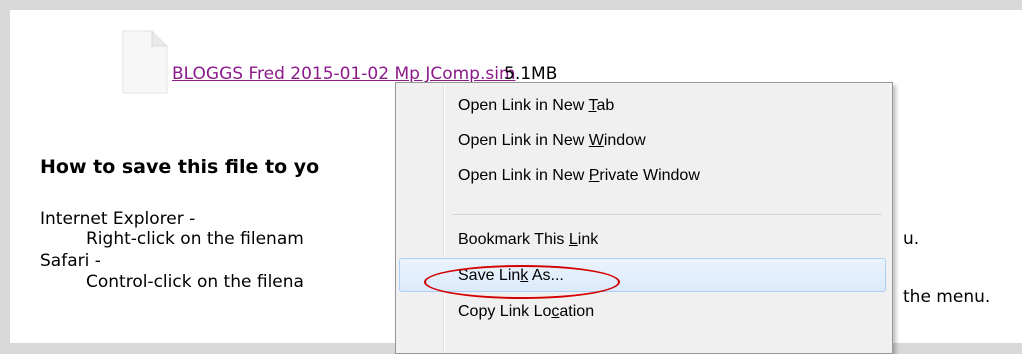 The image size is (1022, 354). What do you see at coordinates (642, 105) in the screenshot?
I see `menu-item-open-new-tab: Open Link in New Tab` at bounding box center [642, 105].